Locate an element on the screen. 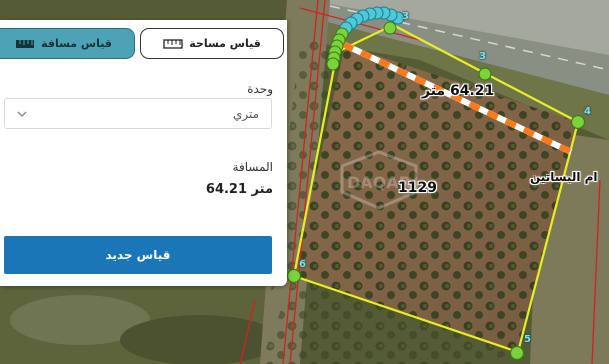 The height and width of the screenshot is (364, 609). unit-selected-value: متري is located at coordinates (245, 113).